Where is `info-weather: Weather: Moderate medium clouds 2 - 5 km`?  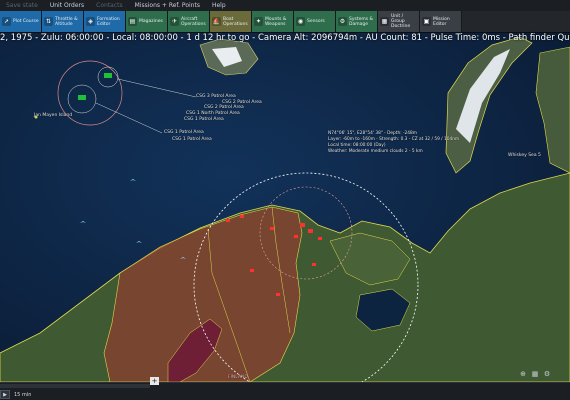
info-weather: Weather: Moderate medium clouds 2 - 5 km is located at coordinates (375, 151).